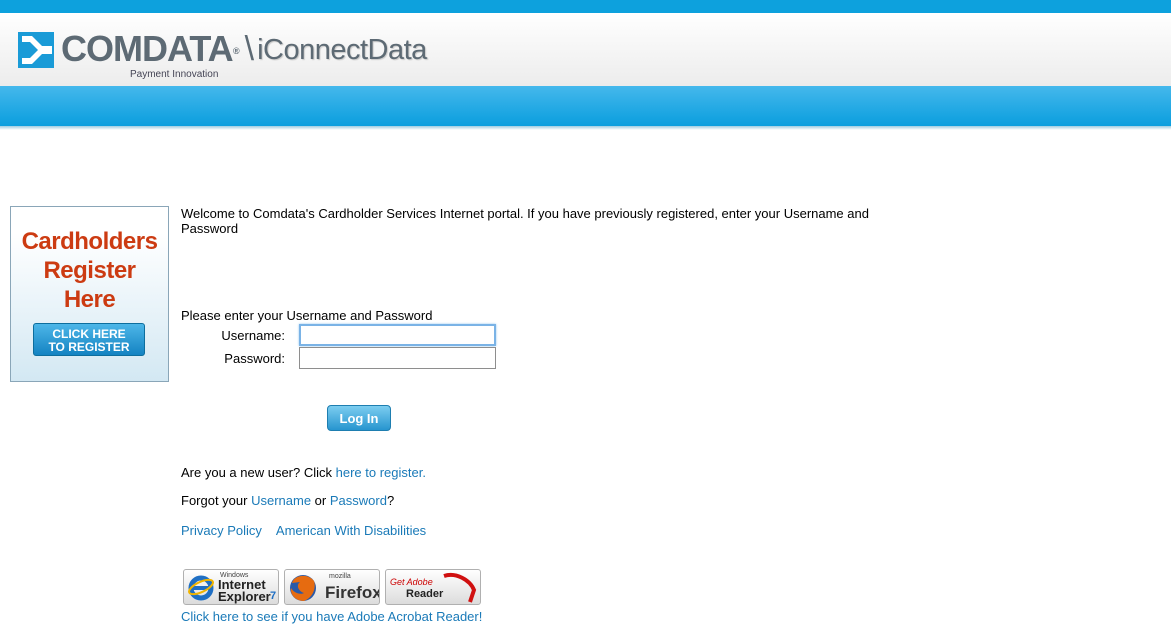 The height and width of the screenshot is (634, 1171). I want to click on trademark: ®, so click(236, 51).